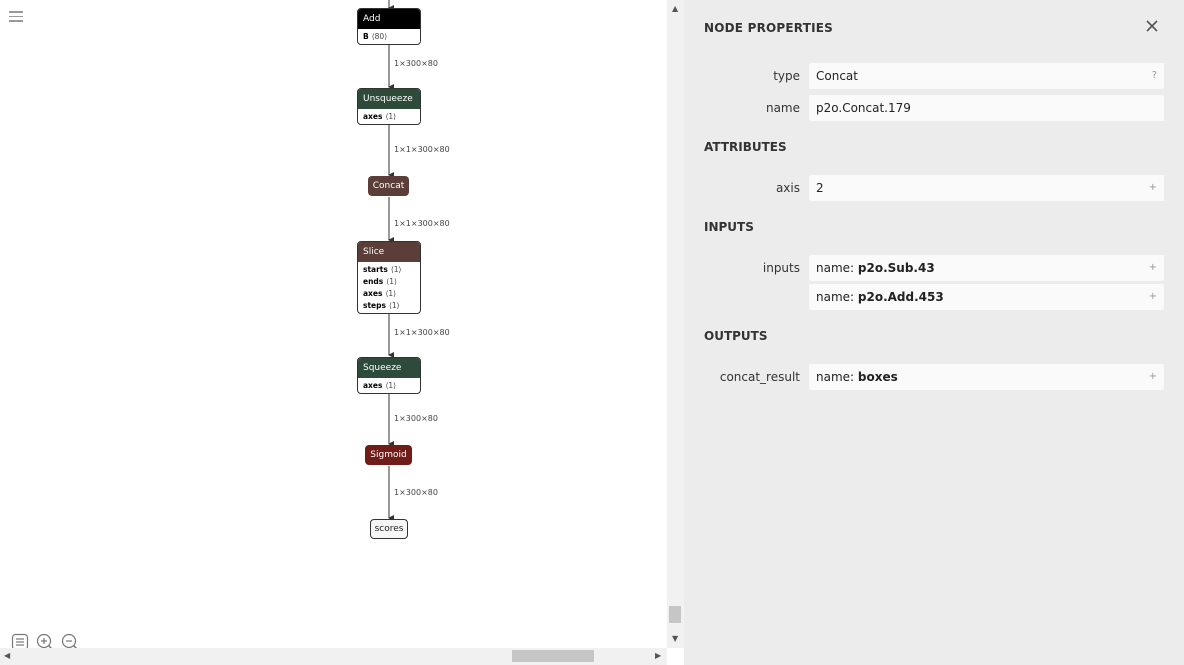 This screenshot has width=1184, height=665. Describe the element at coordinates (786, 76) in the screenshot. I see `type-label: type` at that location.